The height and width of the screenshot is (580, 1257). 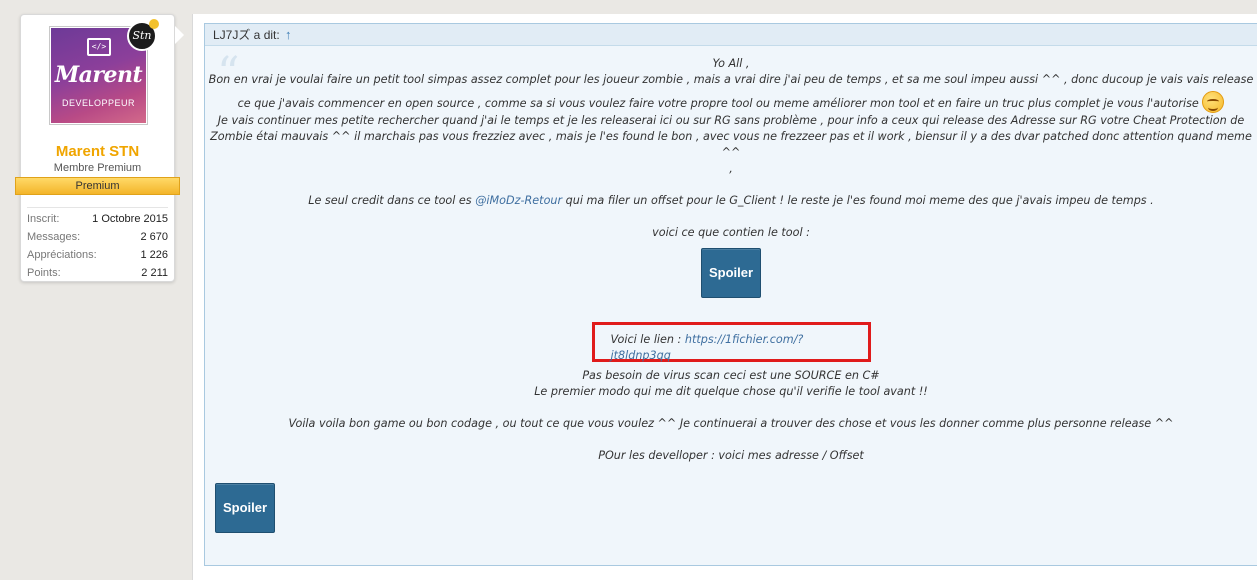 I want to click on stat-label: Points:, so click(x=44, y=273).